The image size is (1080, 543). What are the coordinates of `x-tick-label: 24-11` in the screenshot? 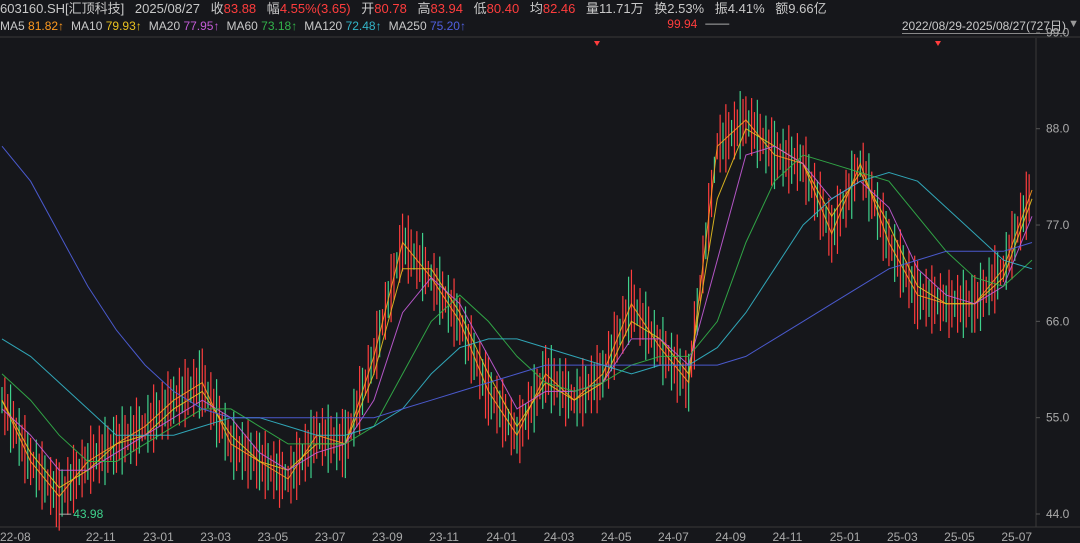 It's located at (788, 536).